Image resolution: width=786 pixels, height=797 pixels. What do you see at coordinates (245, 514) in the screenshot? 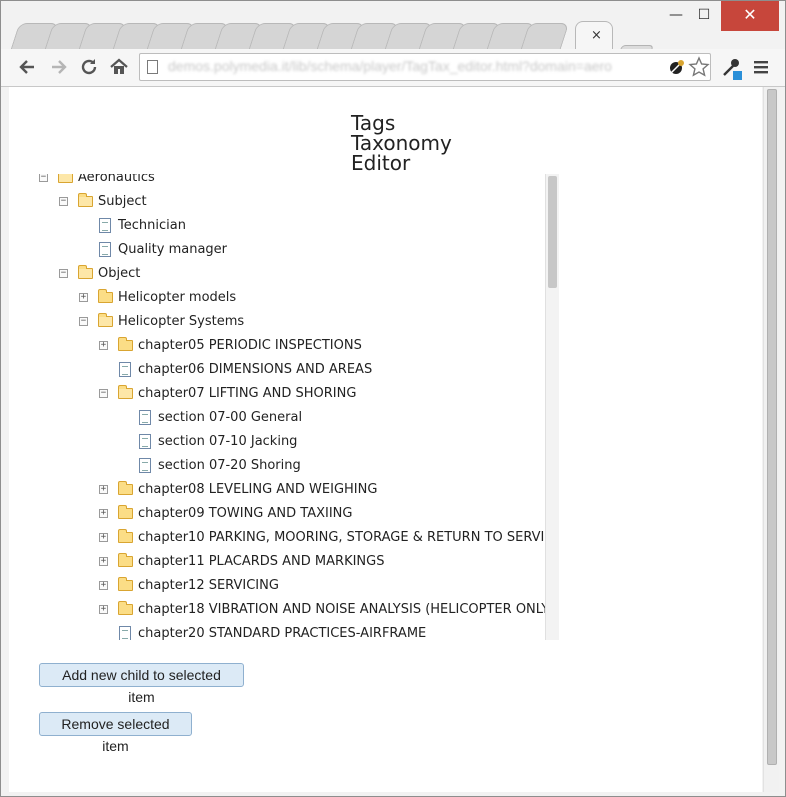
I see `tree-node-label: chapter09 TOWING AND TAXIING` at bounding box center [245, 514].